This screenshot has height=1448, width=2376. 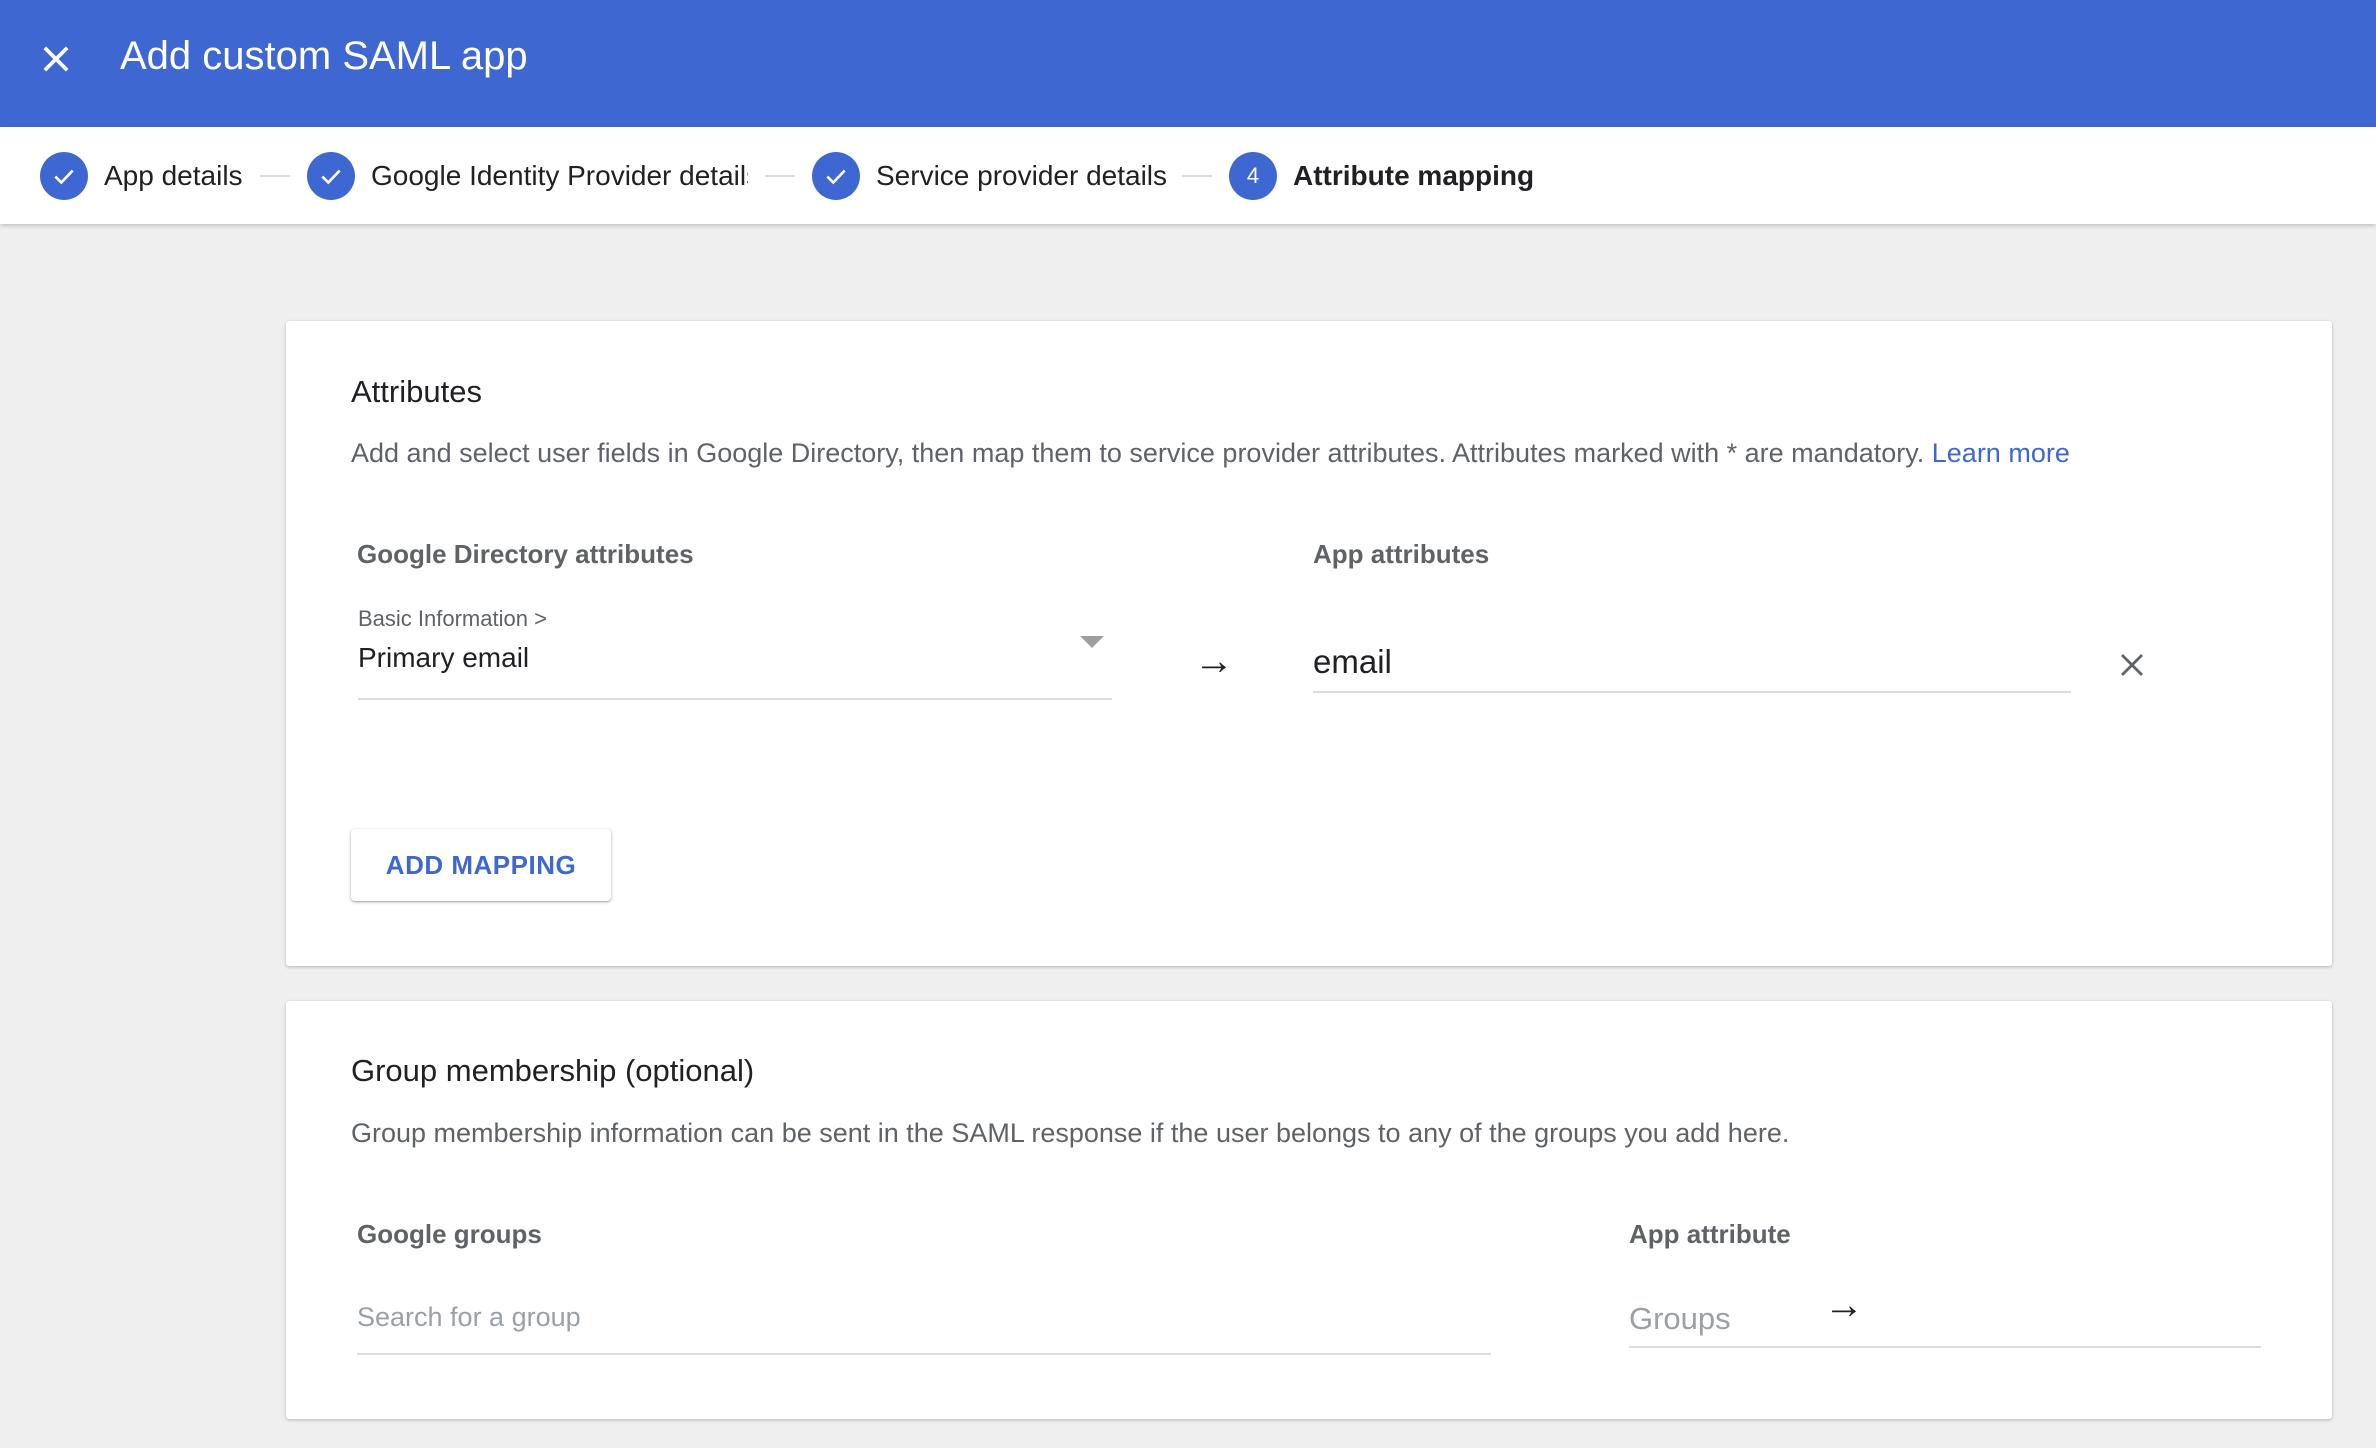 I want to click on app-attribute-header: App attribute, so click(x=1710, y=1234).